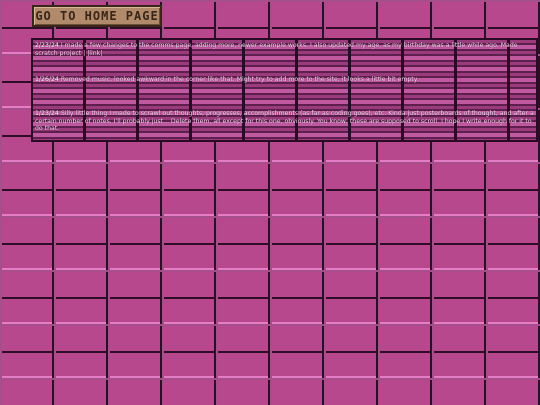  Describe the element at coordinates (47, 79) in the screenshot. I see `note-date: 1/26/24` at that location.